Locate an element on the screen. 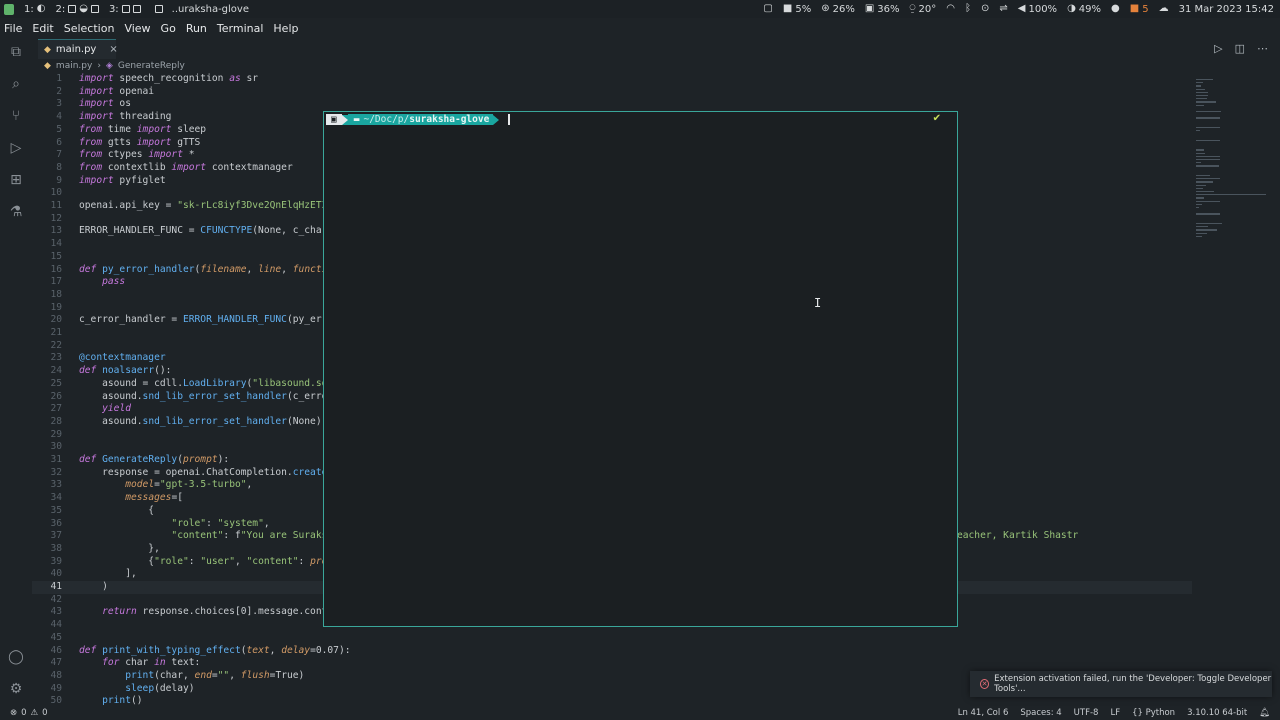 The width and height of the screenshot is (1280, 720). tab-label: main.py is located at coordinates (76, 49).